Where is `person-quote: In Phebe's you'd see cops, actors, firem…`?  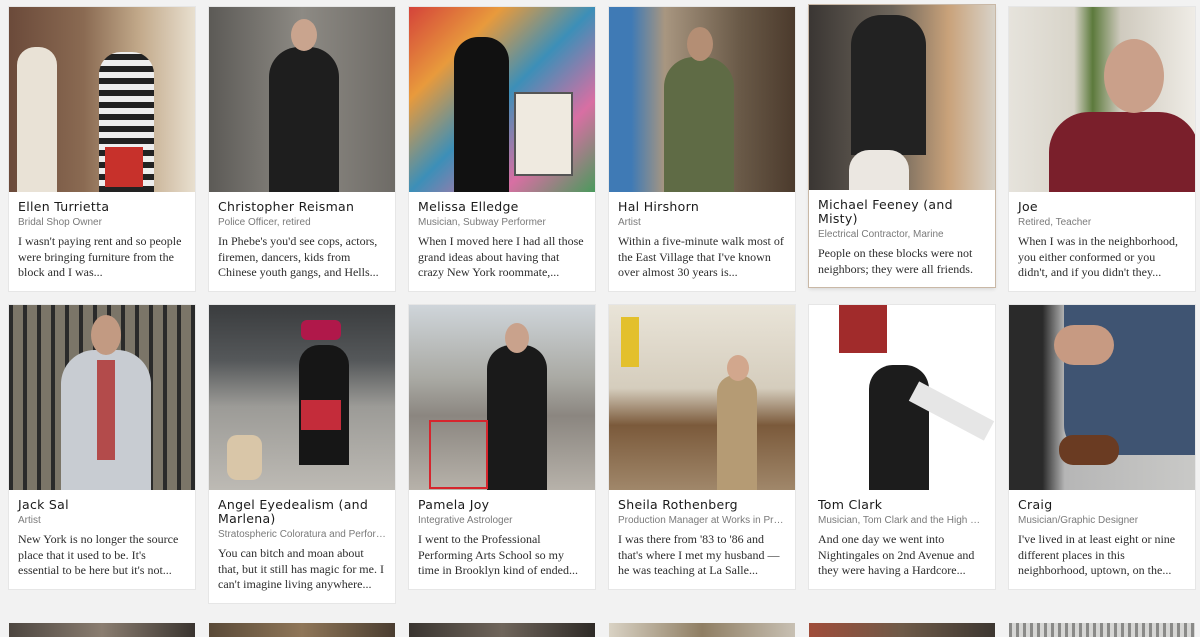
person-quote: In Phebe's you'd see cops, actors, firem… is located at coordinates (298, 257).